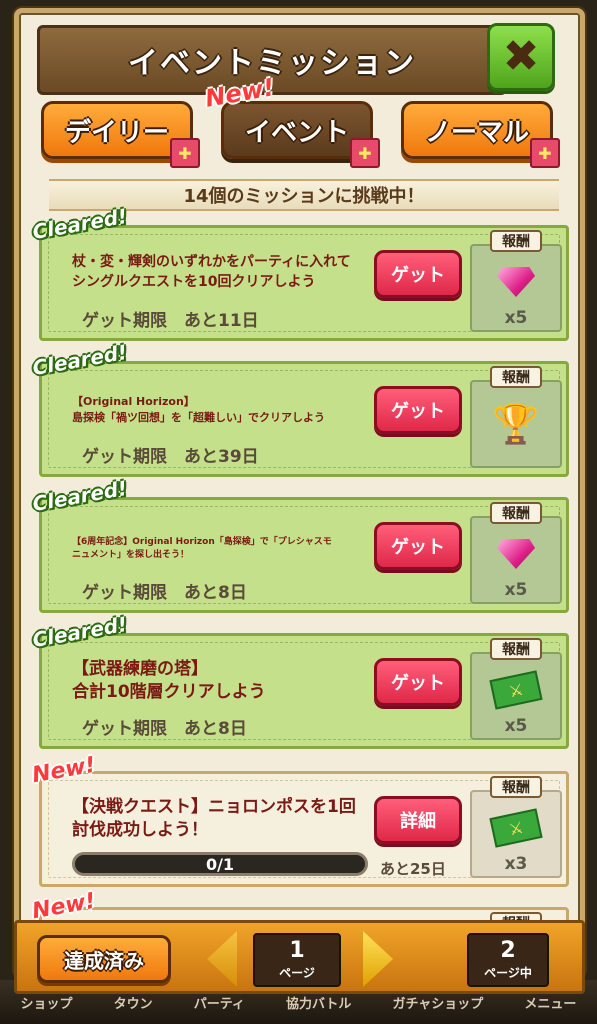  I want to click on close-button: ✖, so click(521, 57).